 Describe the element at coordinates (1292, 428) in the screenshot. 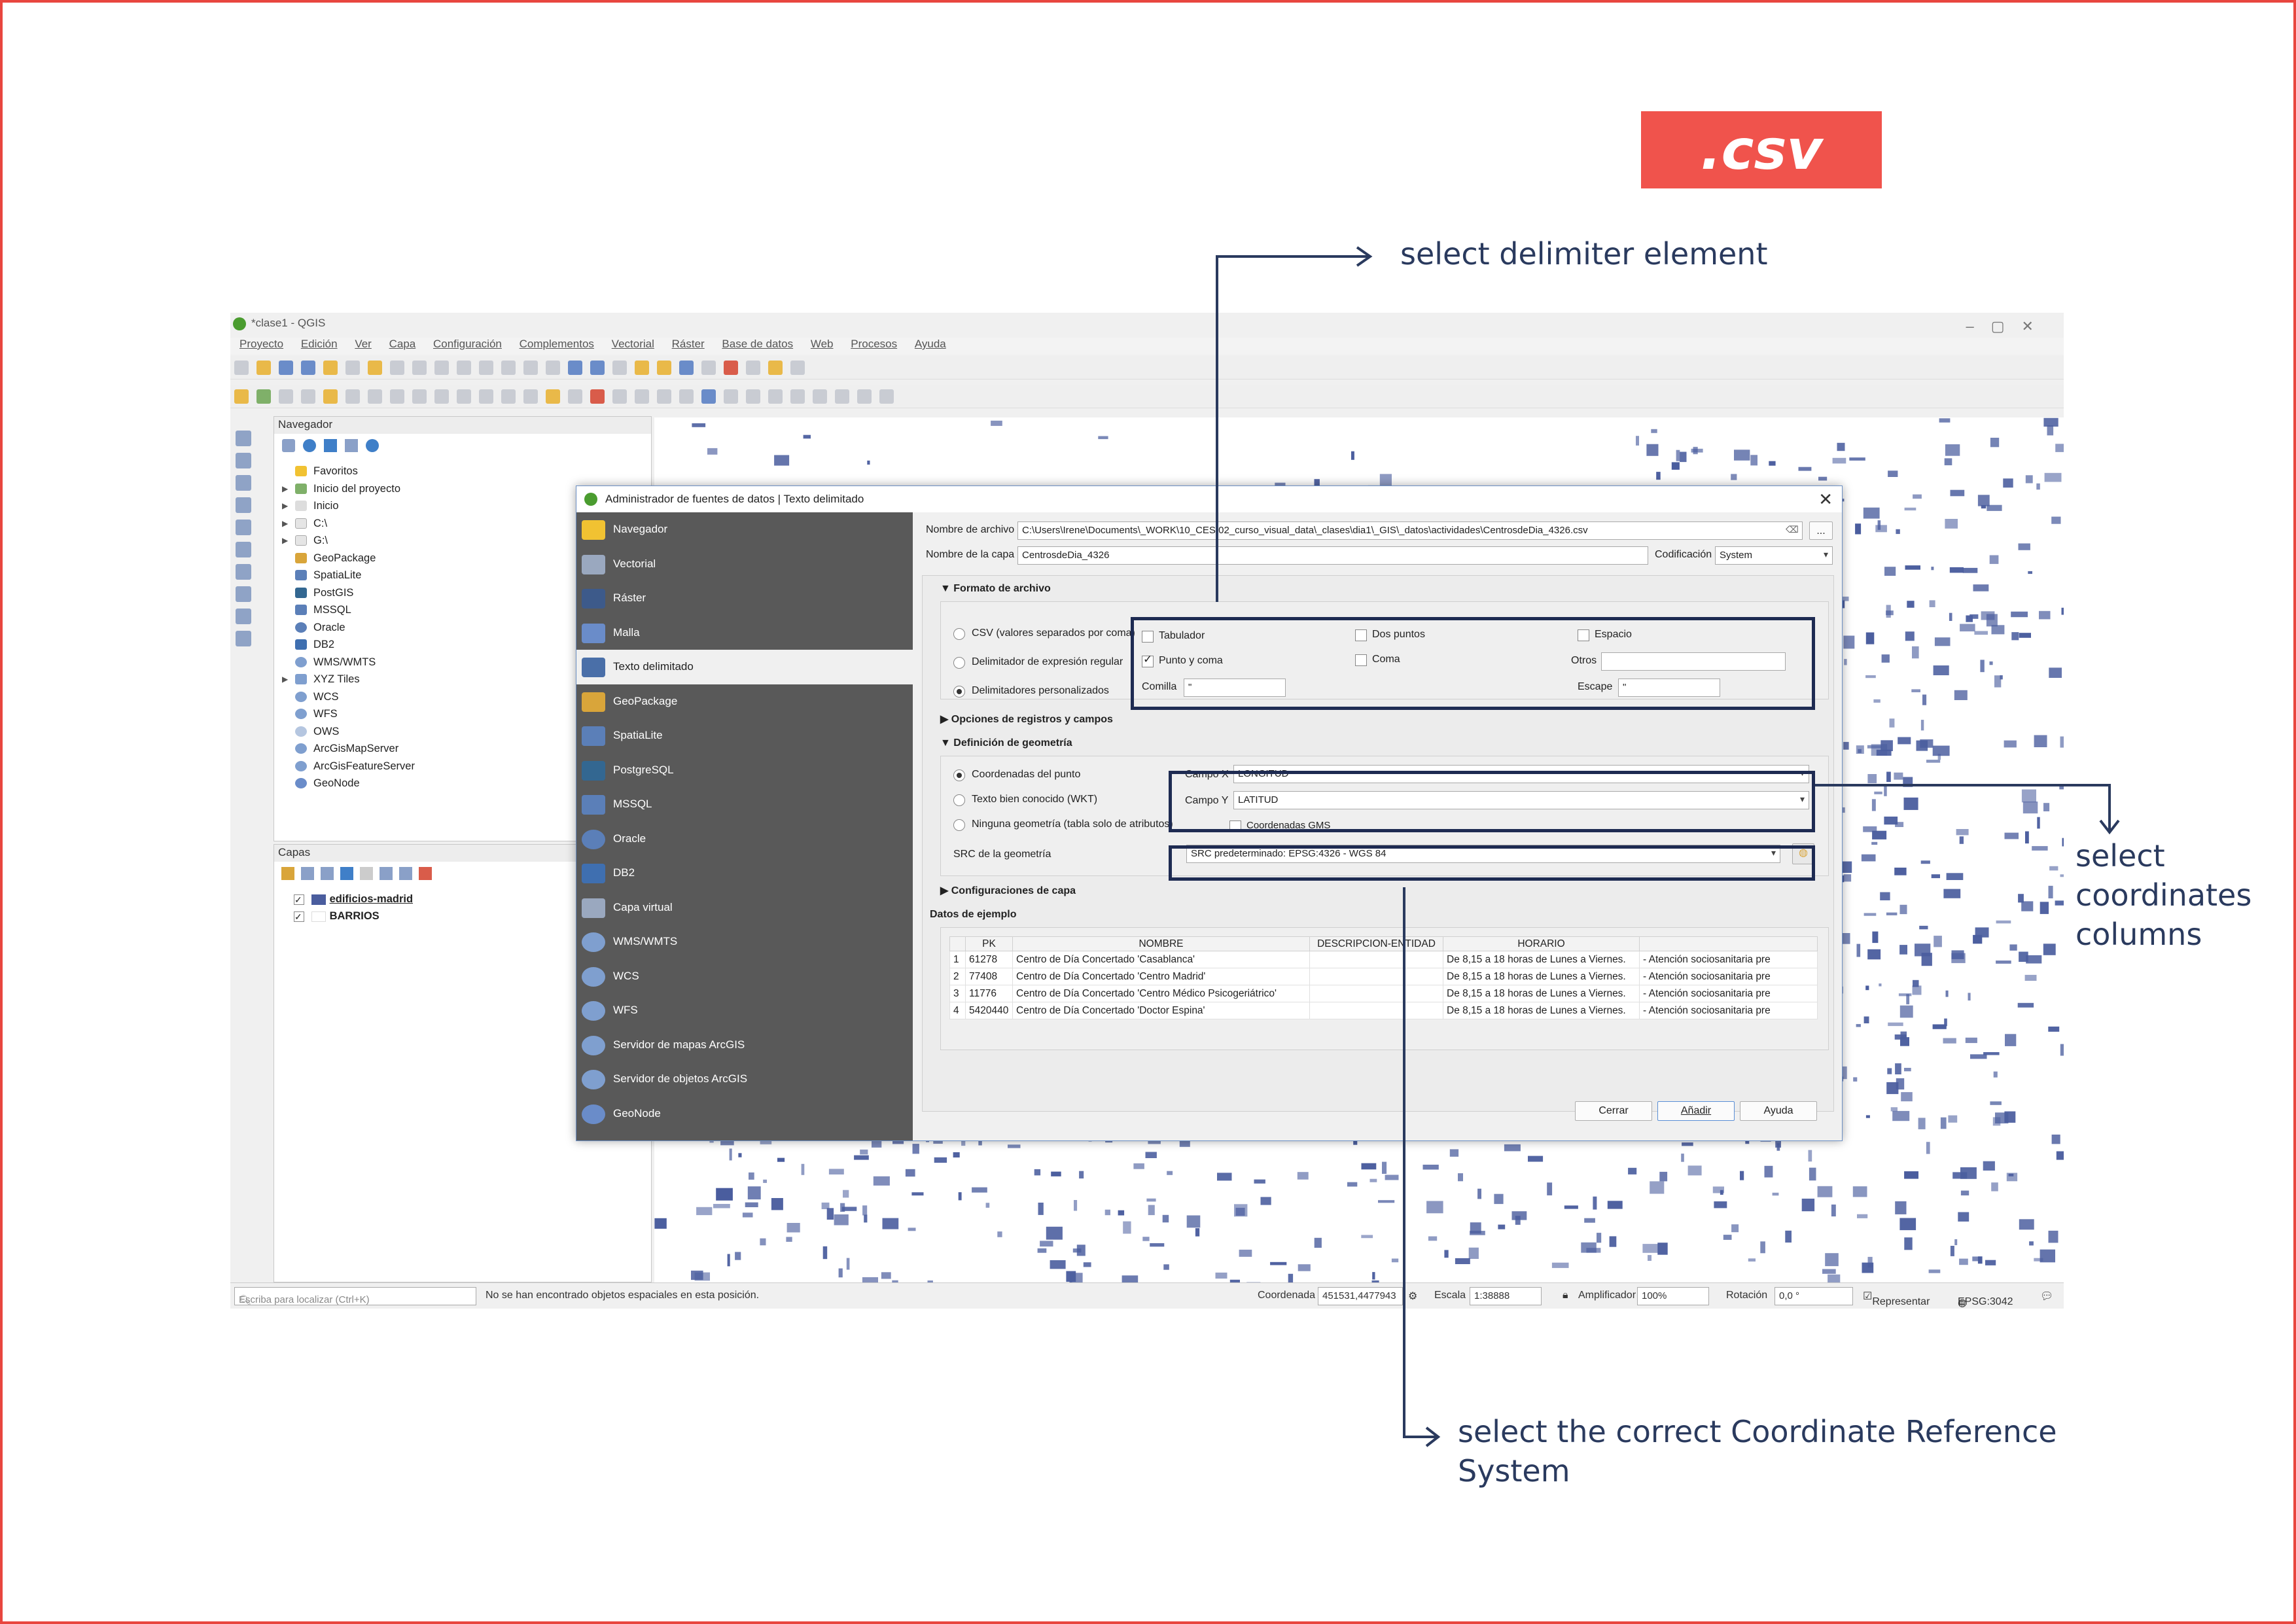

I see `delimiter-connector` at that location.